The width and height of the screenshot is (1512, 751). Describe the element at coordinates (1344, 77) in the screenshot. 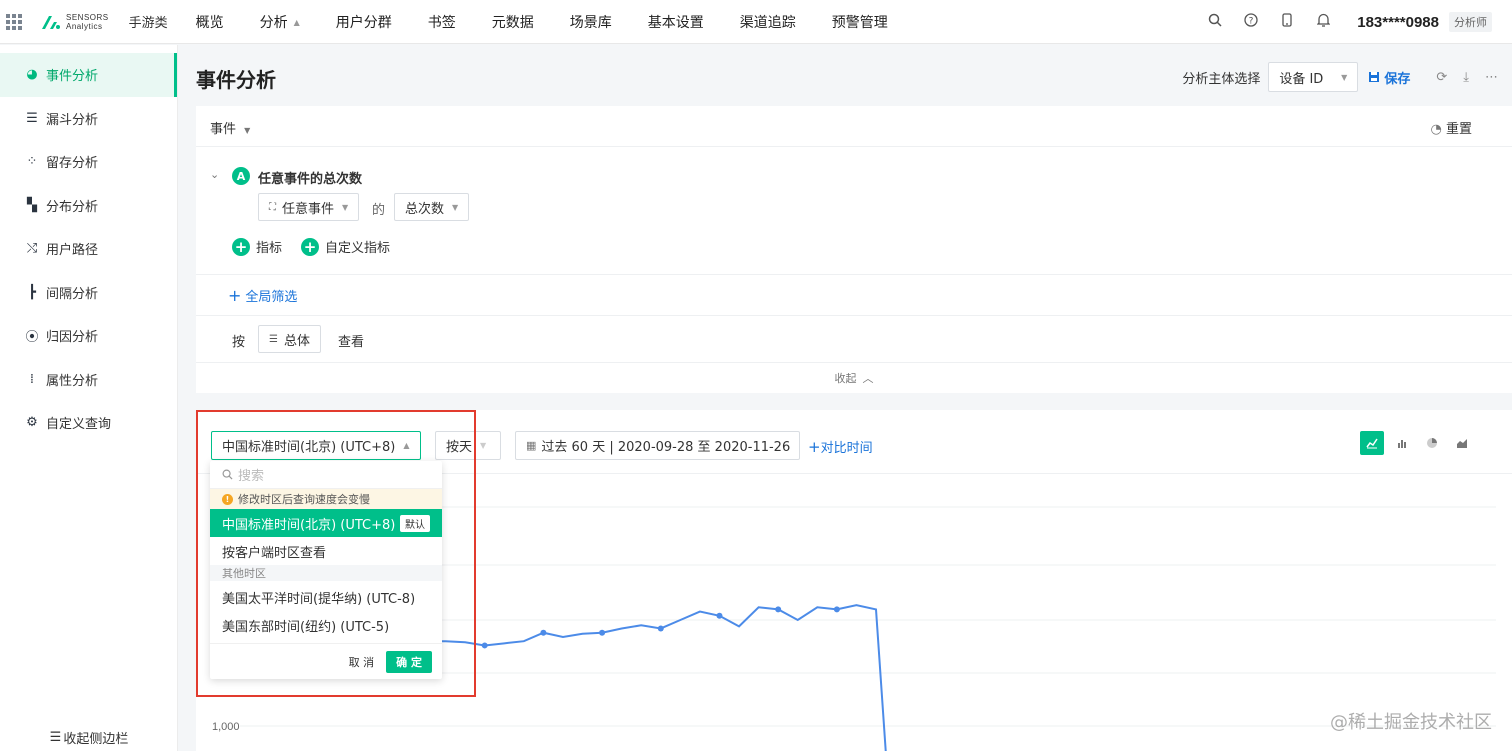

I see `chevron-down-icon: ▼` at that location.